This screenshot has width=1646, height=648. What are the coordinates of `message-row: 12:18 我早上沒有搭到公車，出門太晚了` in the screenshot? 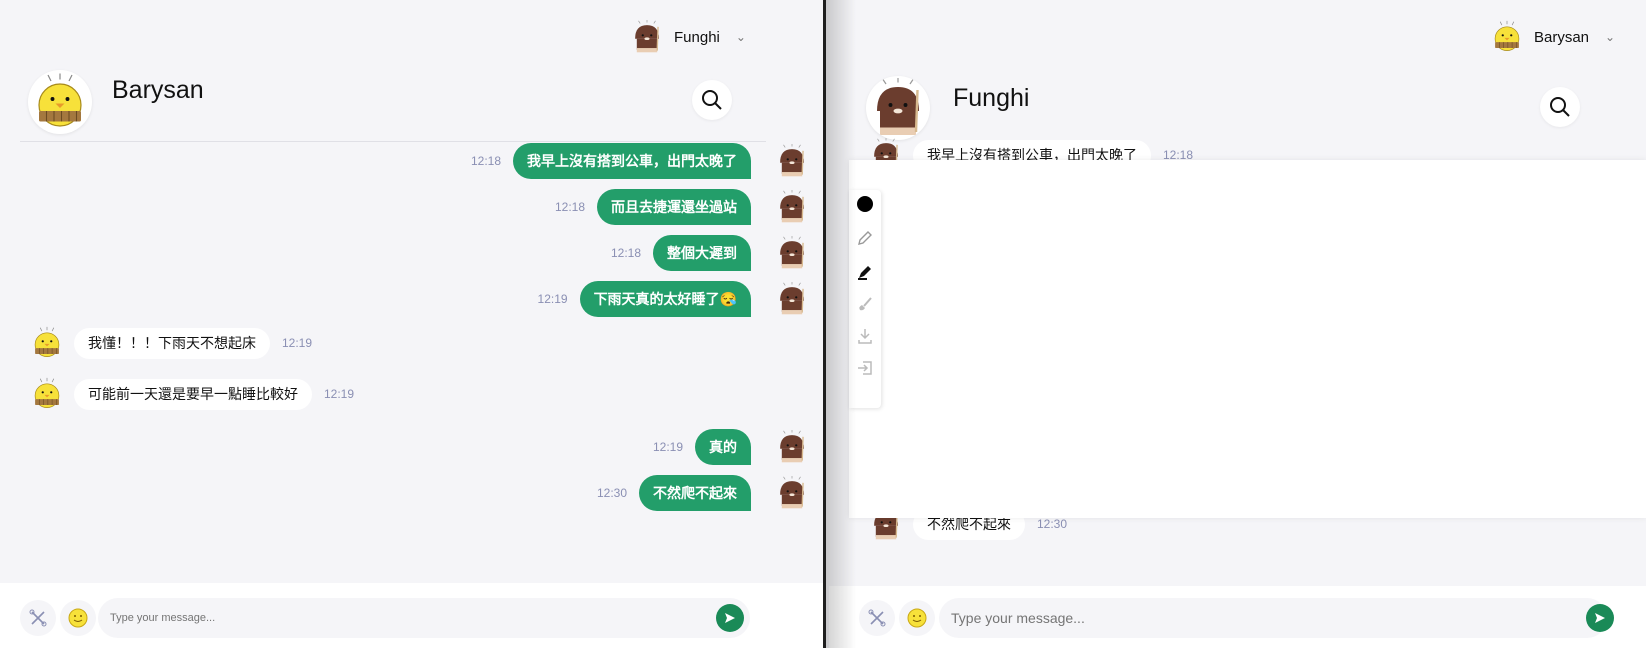 It's located at (611, 161).